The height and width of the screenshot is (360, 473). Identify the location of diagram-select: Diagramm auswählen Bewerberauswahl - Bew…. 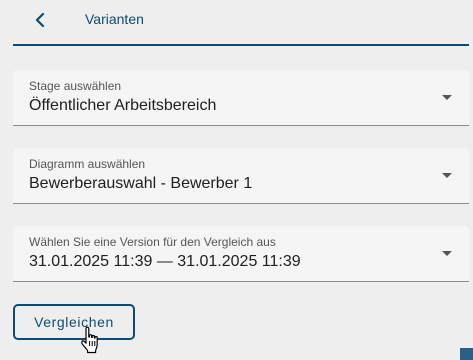
(241, 176).